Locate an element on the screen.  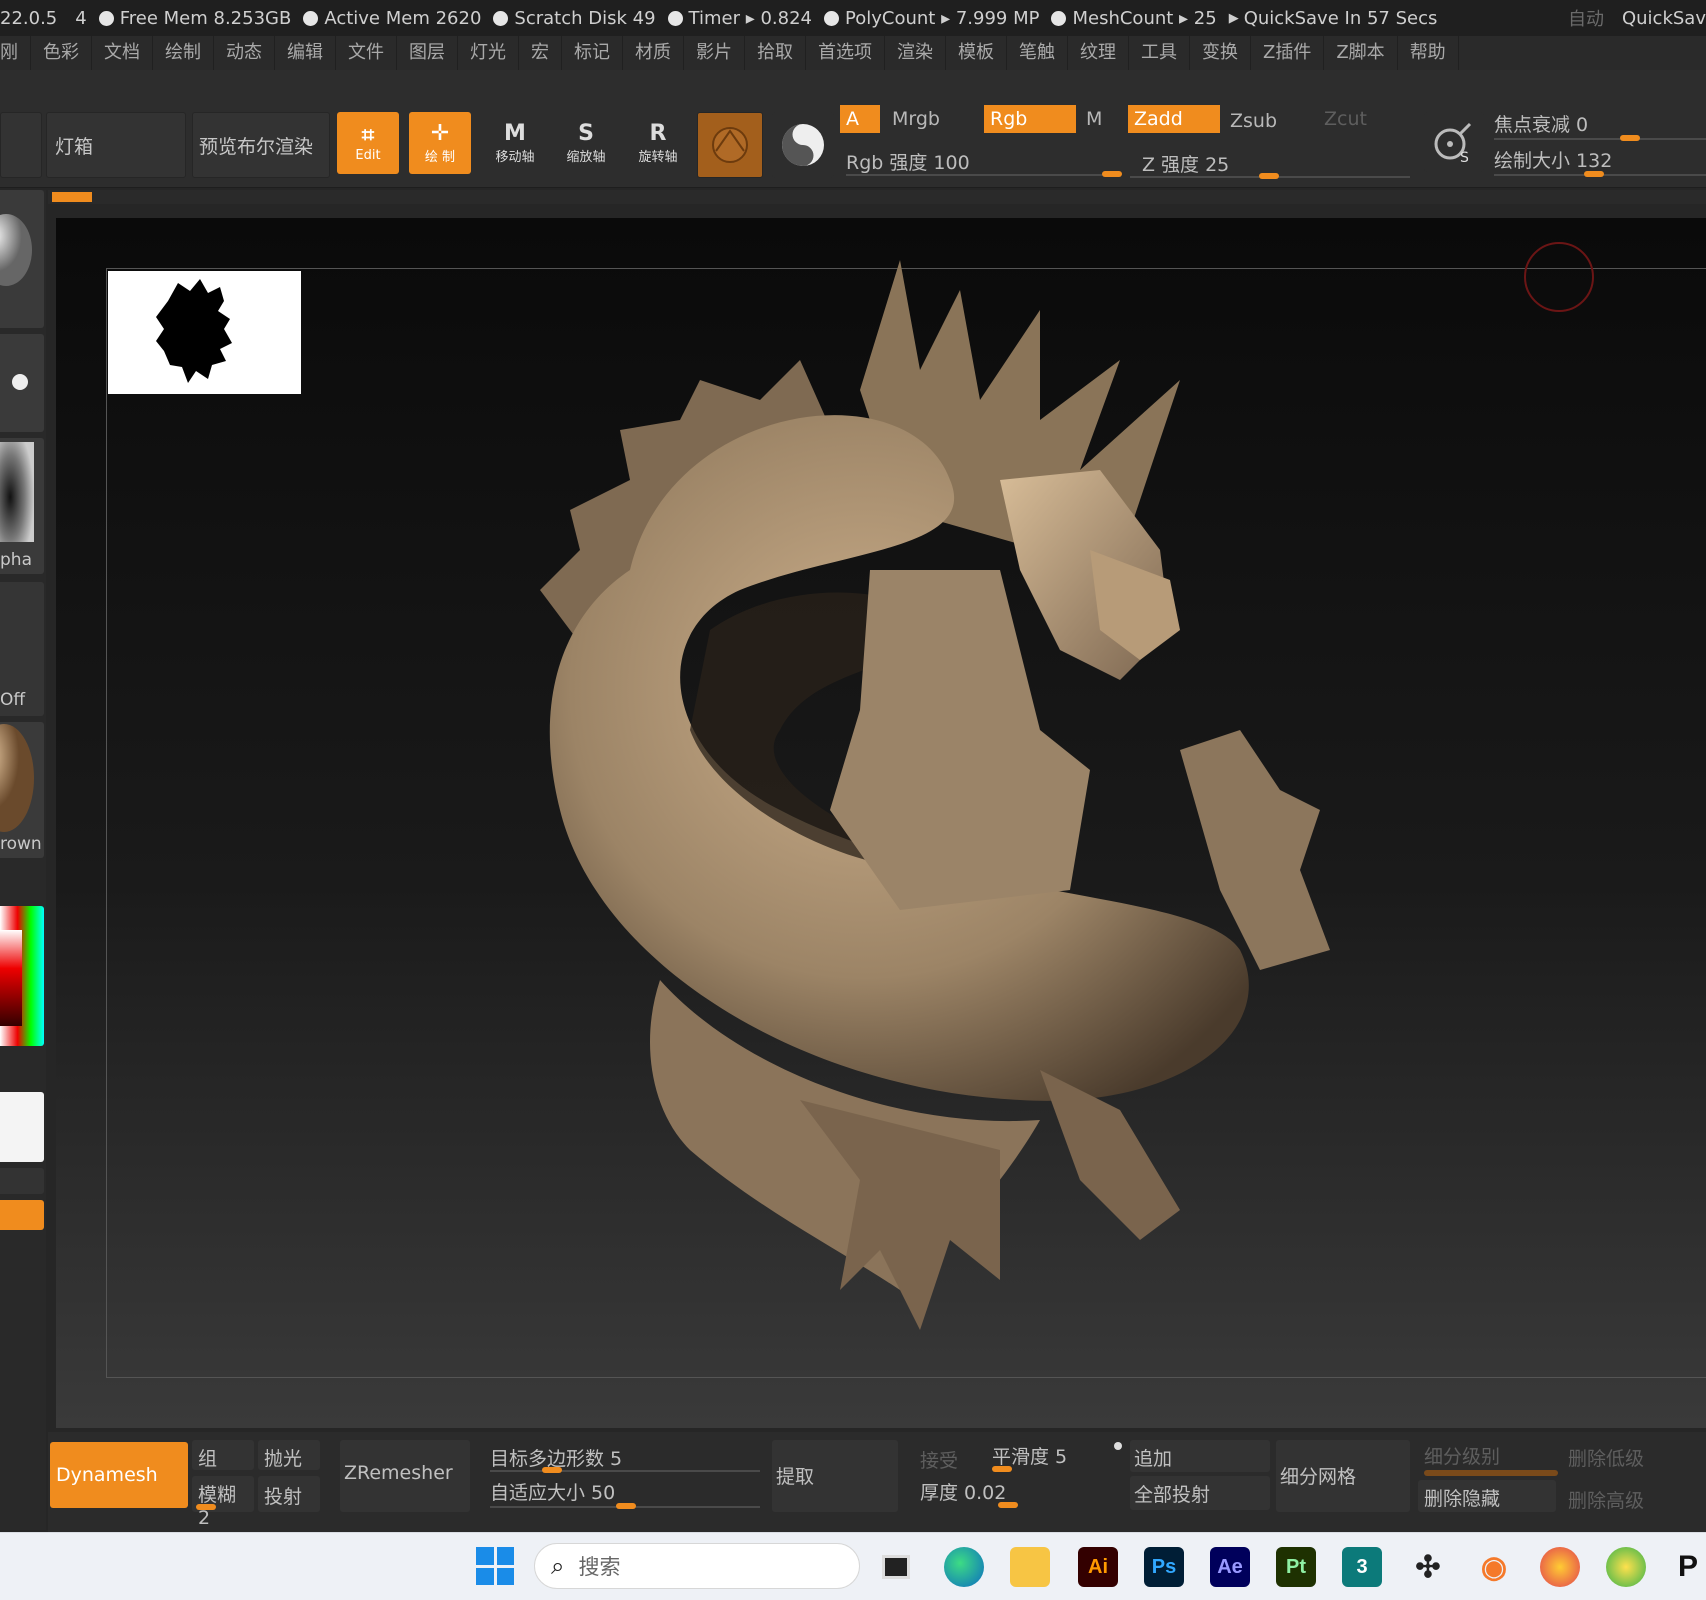
main-color-swatch is located at coordinates (22, 1127).